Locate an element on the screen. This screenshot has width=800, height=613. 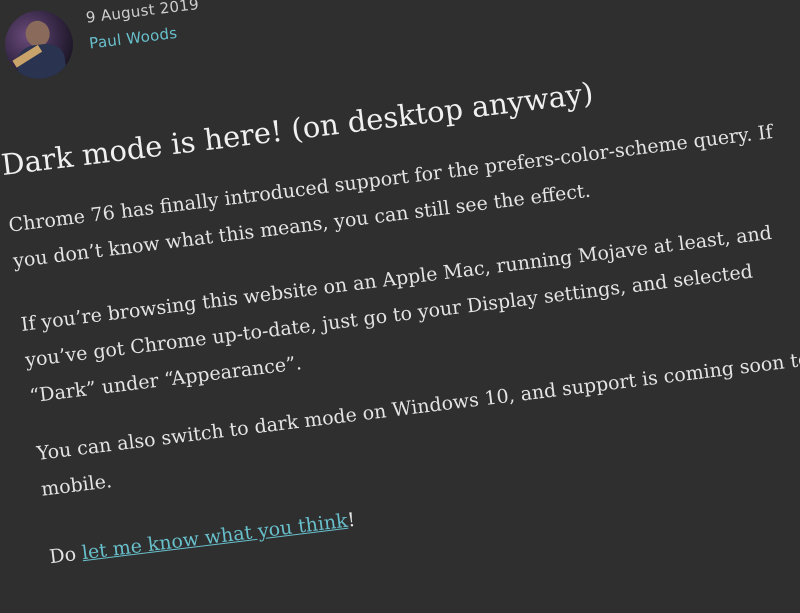
feedback-suffix: ! is located at coordinates (351, 520).